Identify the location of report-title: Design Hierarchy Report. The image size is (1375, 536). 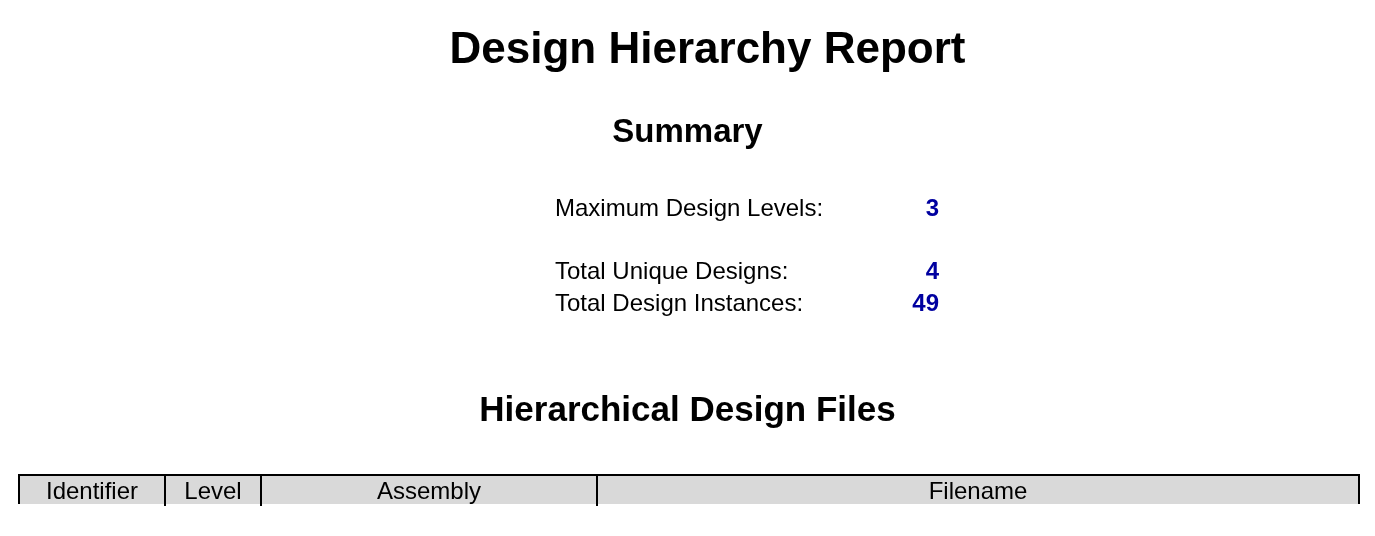
(707, 48).